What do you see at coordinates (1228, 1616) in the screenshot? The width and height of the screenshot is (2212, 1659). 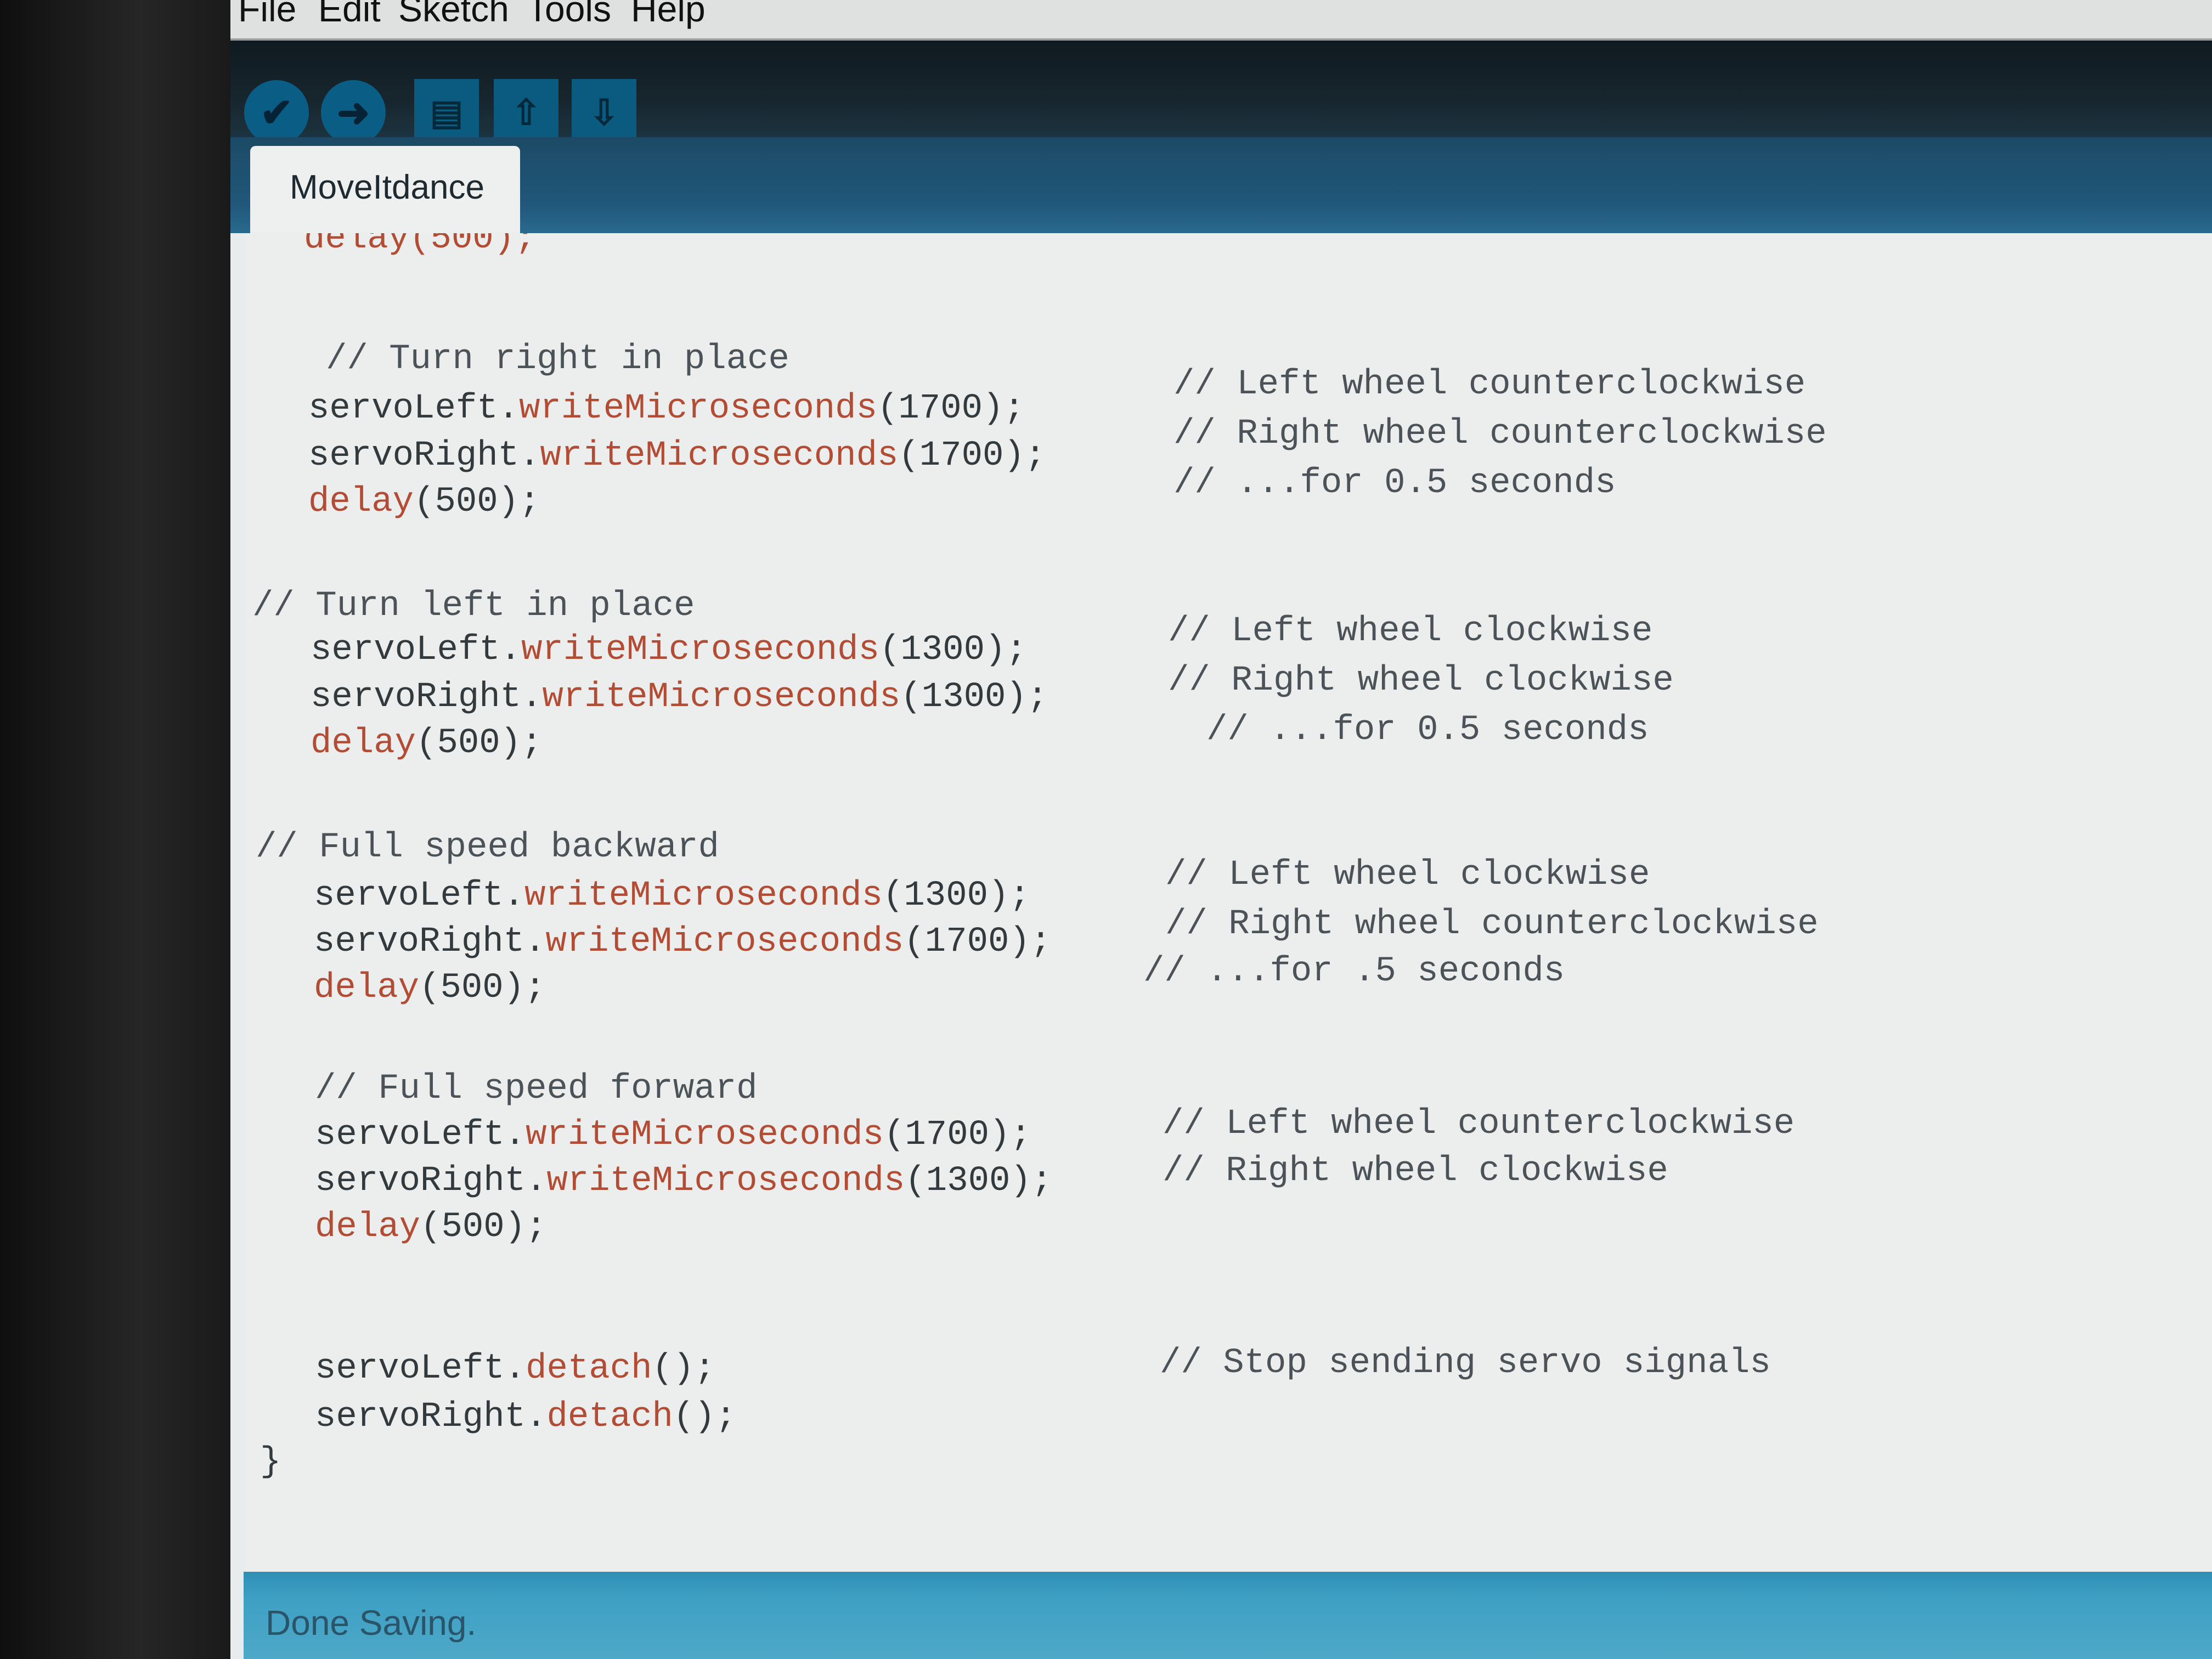 I see `status-bar: Done Saving.` at bounding box center [1228, 1616].